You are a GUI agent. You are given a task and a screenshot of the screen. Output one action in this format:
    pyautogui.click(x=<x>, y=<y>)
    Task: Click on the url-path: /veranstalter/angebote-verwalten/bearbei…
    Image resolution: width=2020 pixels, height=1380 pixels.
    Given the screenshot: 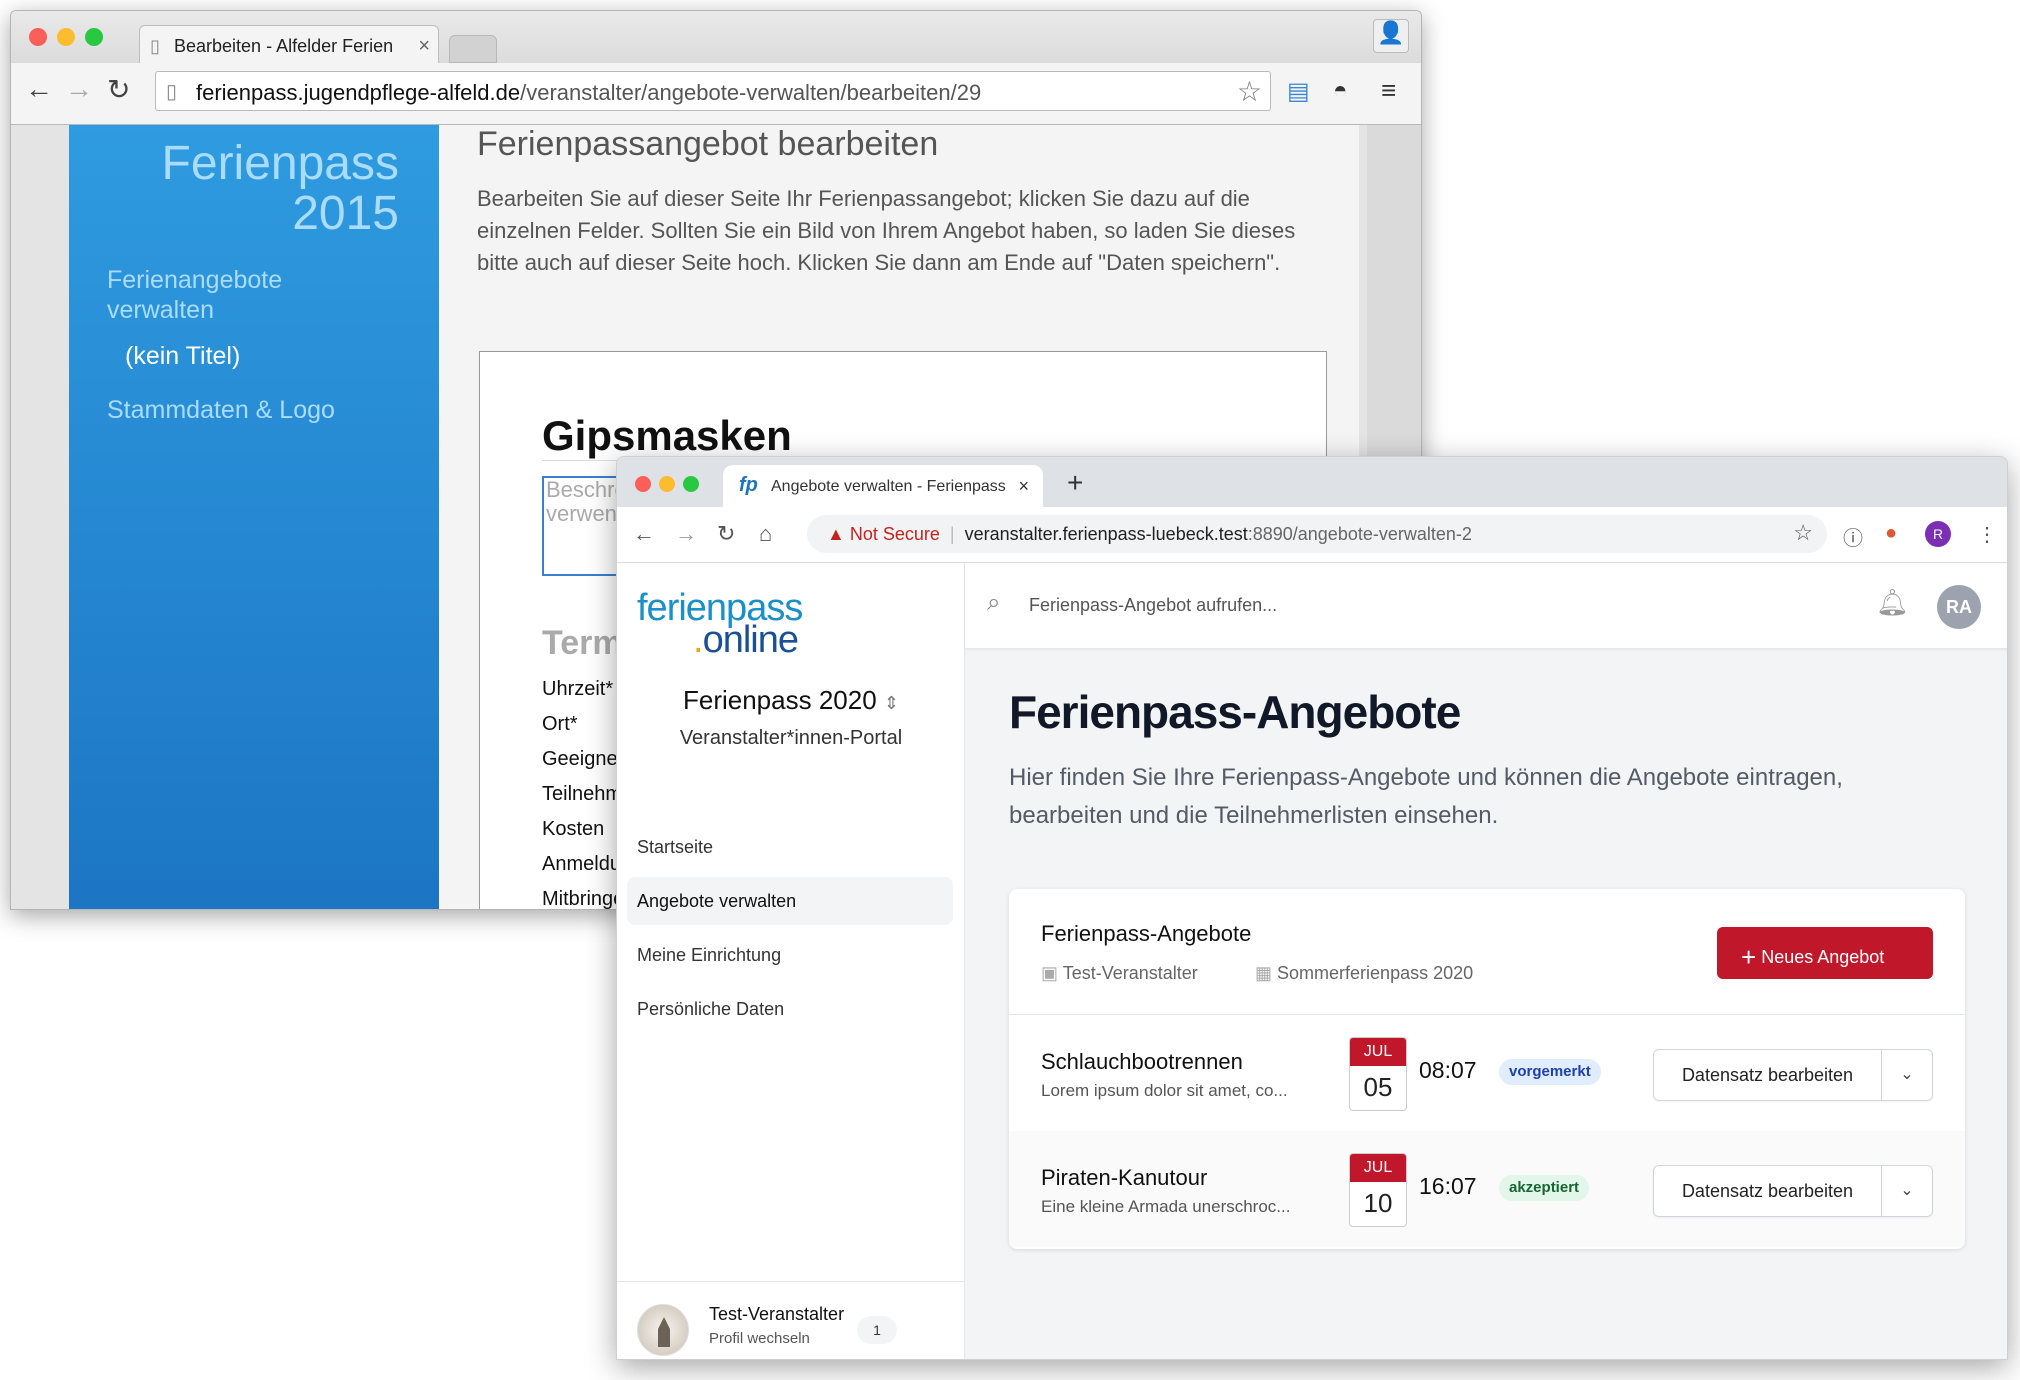 What is the action you would take?
    pyautogui.click(x=751, y=92)
    